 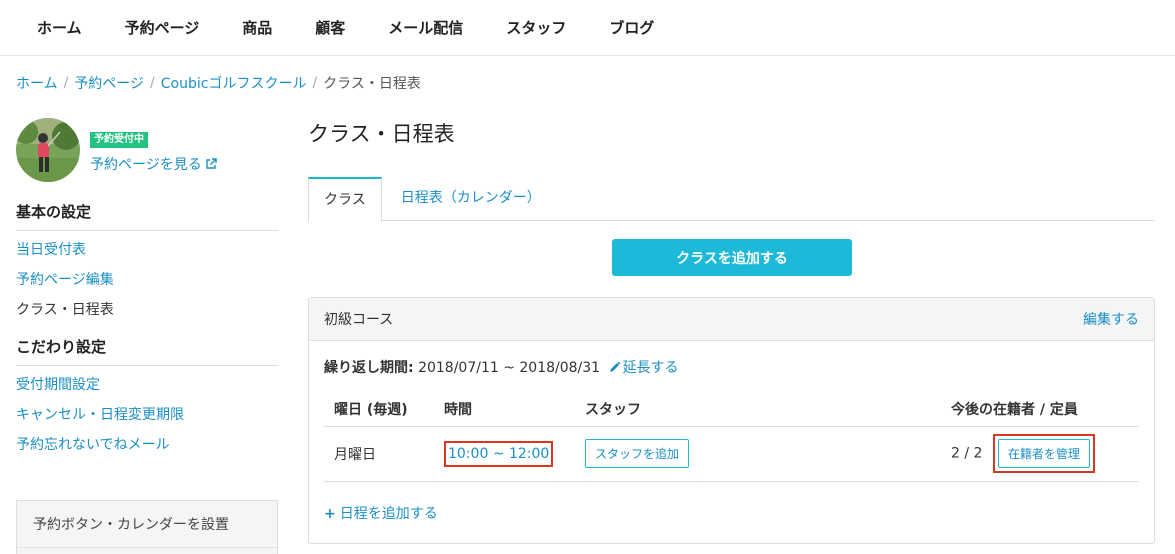 I want to click on sidebar-item-cancel-deadline: キャンセル・日程変更期限, so click(x=147, y=415).